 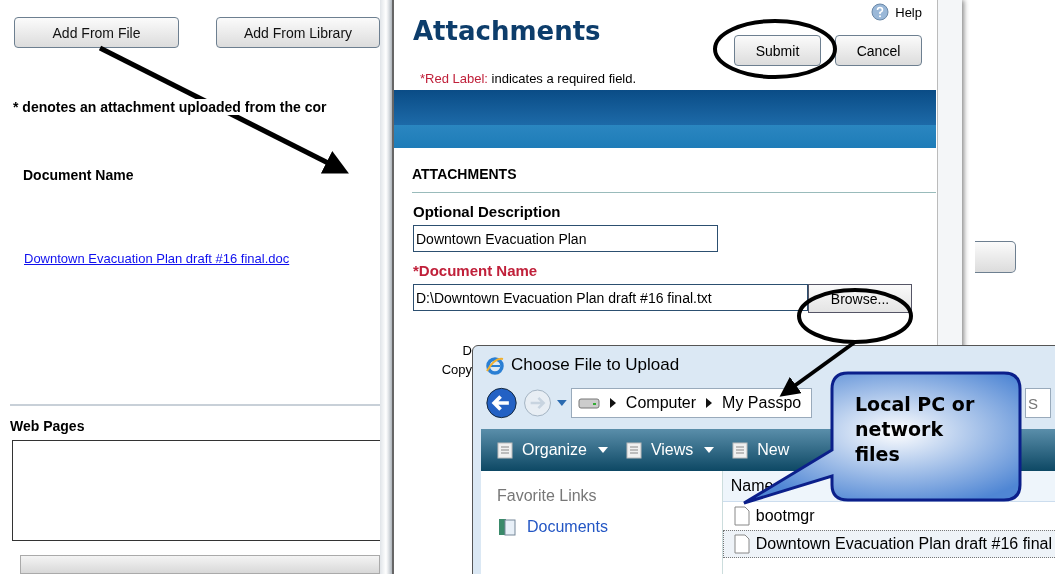 I want to click on file-row: bootmgr, so click(x=888, y=516).